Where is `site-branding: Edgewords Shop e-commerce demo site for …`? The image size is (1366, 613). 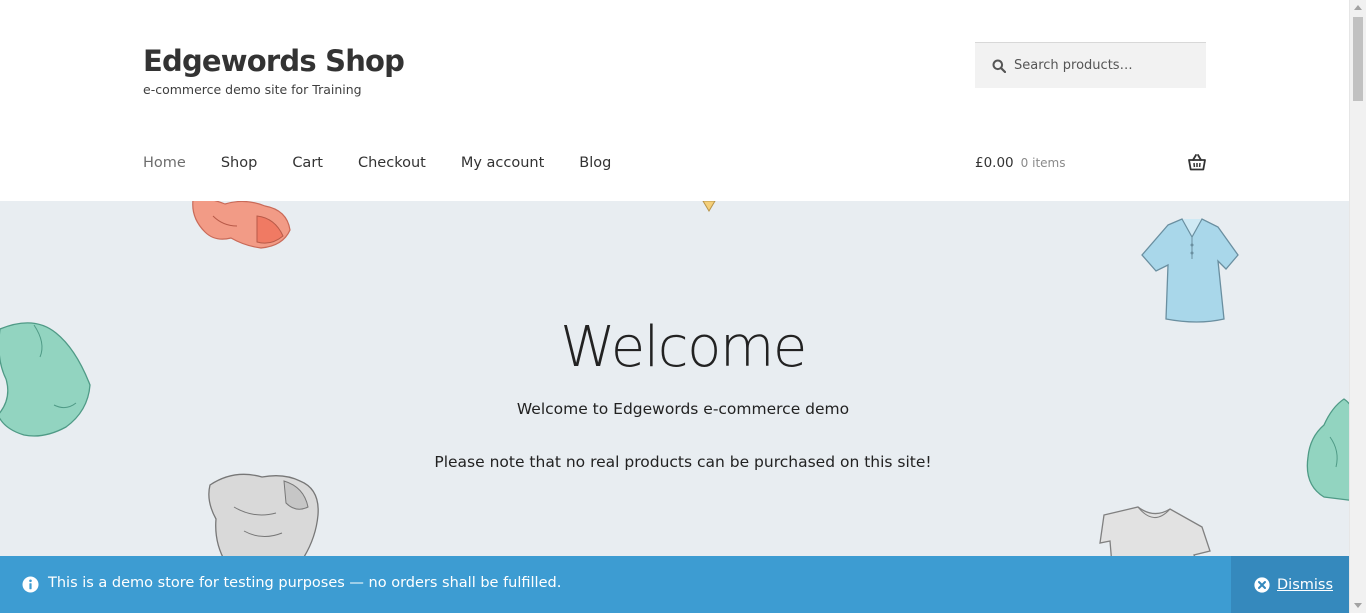 site-branding: Edgewords Shop e-commerce demo site for … is located at coordinates (274, 70).